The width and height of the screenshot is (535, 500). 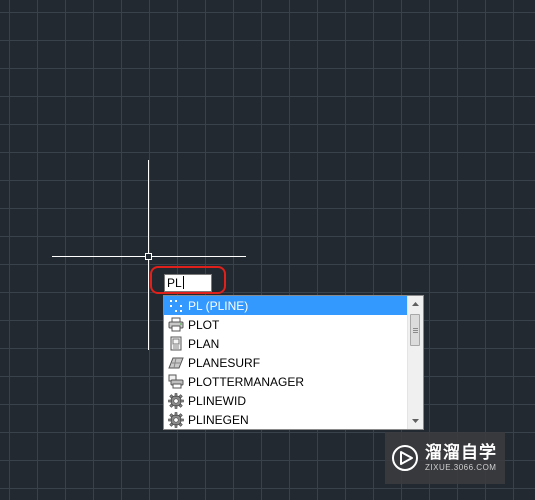 I want to click on play-logo-icon, so click(x=405, y=458).